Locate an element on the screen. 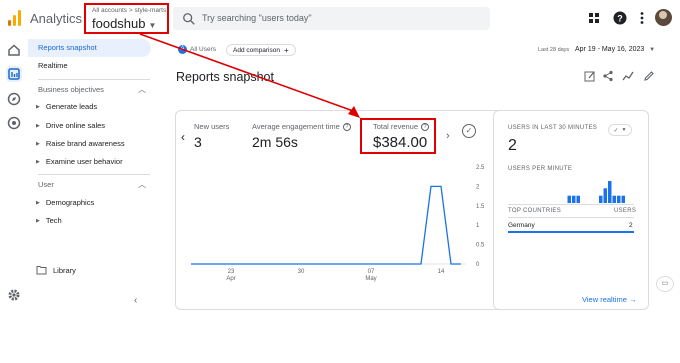  comparison-chip-all-users: A All Users is located at coordinates (197, 49).